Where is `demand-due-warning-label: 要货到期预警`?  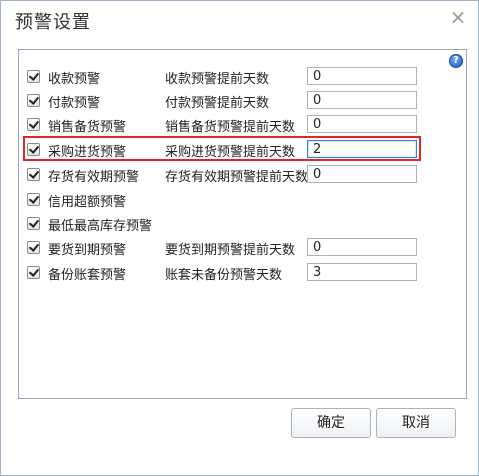
demand-due-warning-label: 要货到期预警 is located at coordinates (87, 250).